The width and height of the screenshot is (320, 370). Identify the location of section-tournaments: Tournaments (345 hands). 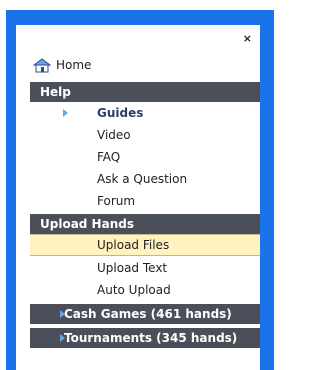
(145, 338).